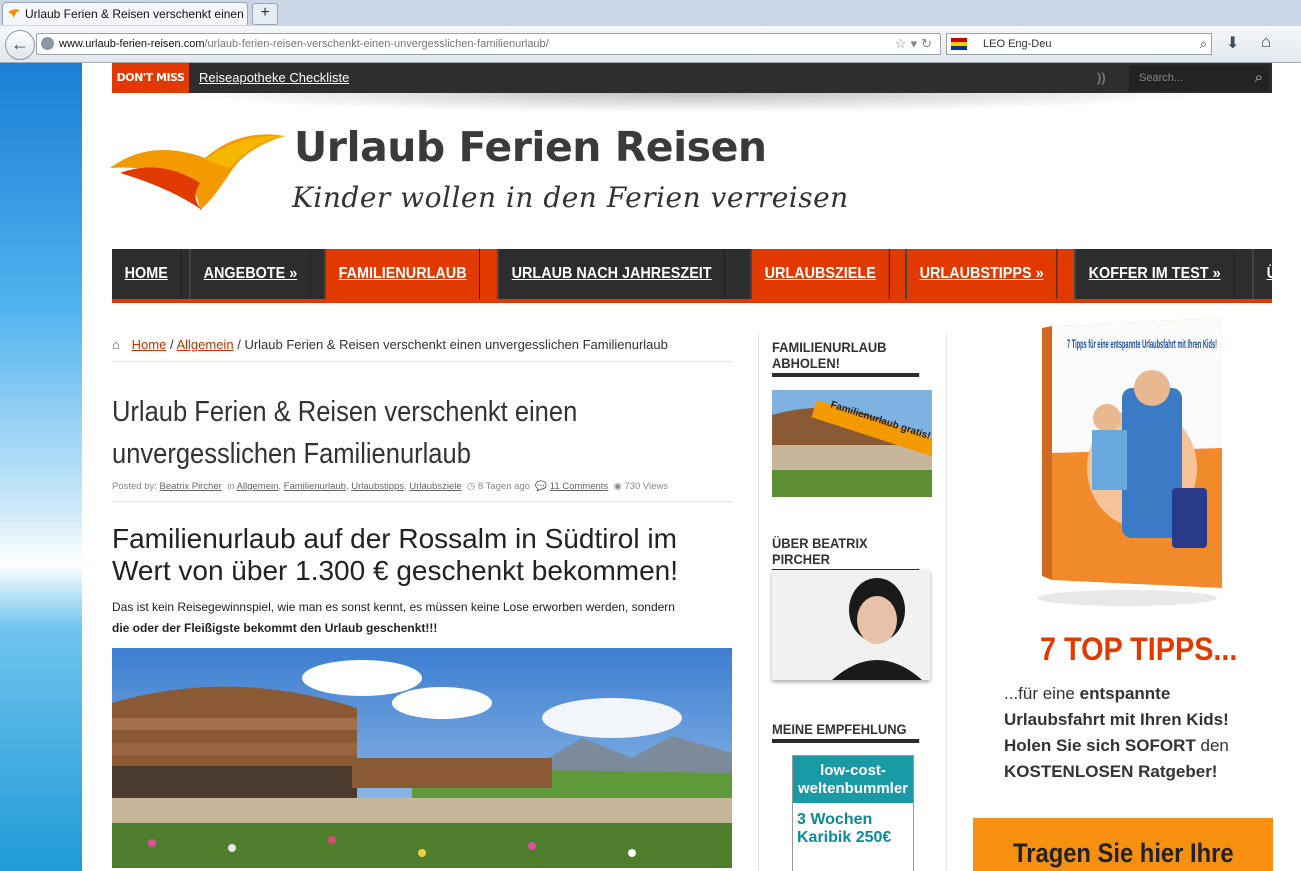 The width and height of the screenshot is (1301, 871). I want to click on comments-icon: 💬, so click(541, 486).